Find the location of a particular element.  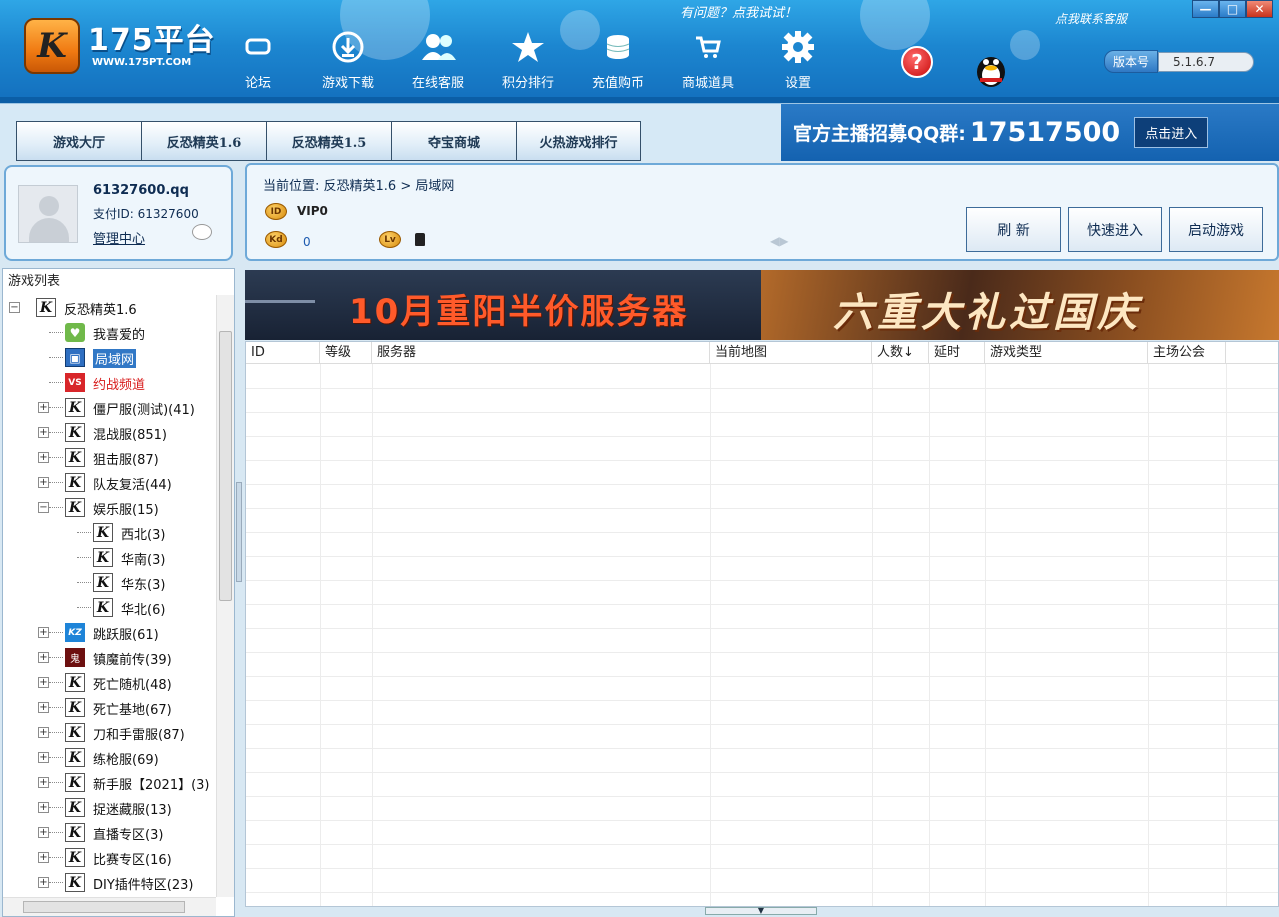

nav-download: 游戏下载 is located at coordinates (348, 60).